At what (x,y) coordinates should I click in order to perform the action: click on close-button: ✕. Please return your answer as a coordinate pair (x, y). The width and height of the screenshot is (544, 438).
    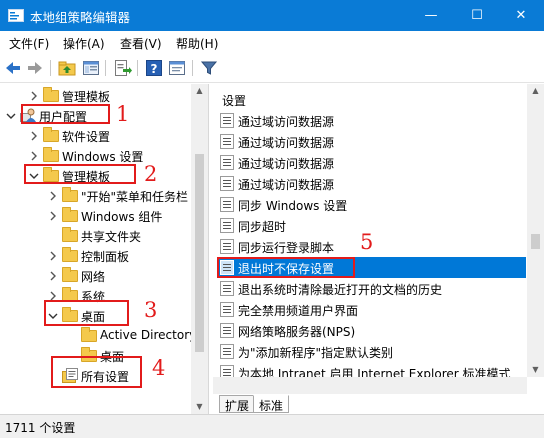
    Looking at the image, I should click on (521, 15).